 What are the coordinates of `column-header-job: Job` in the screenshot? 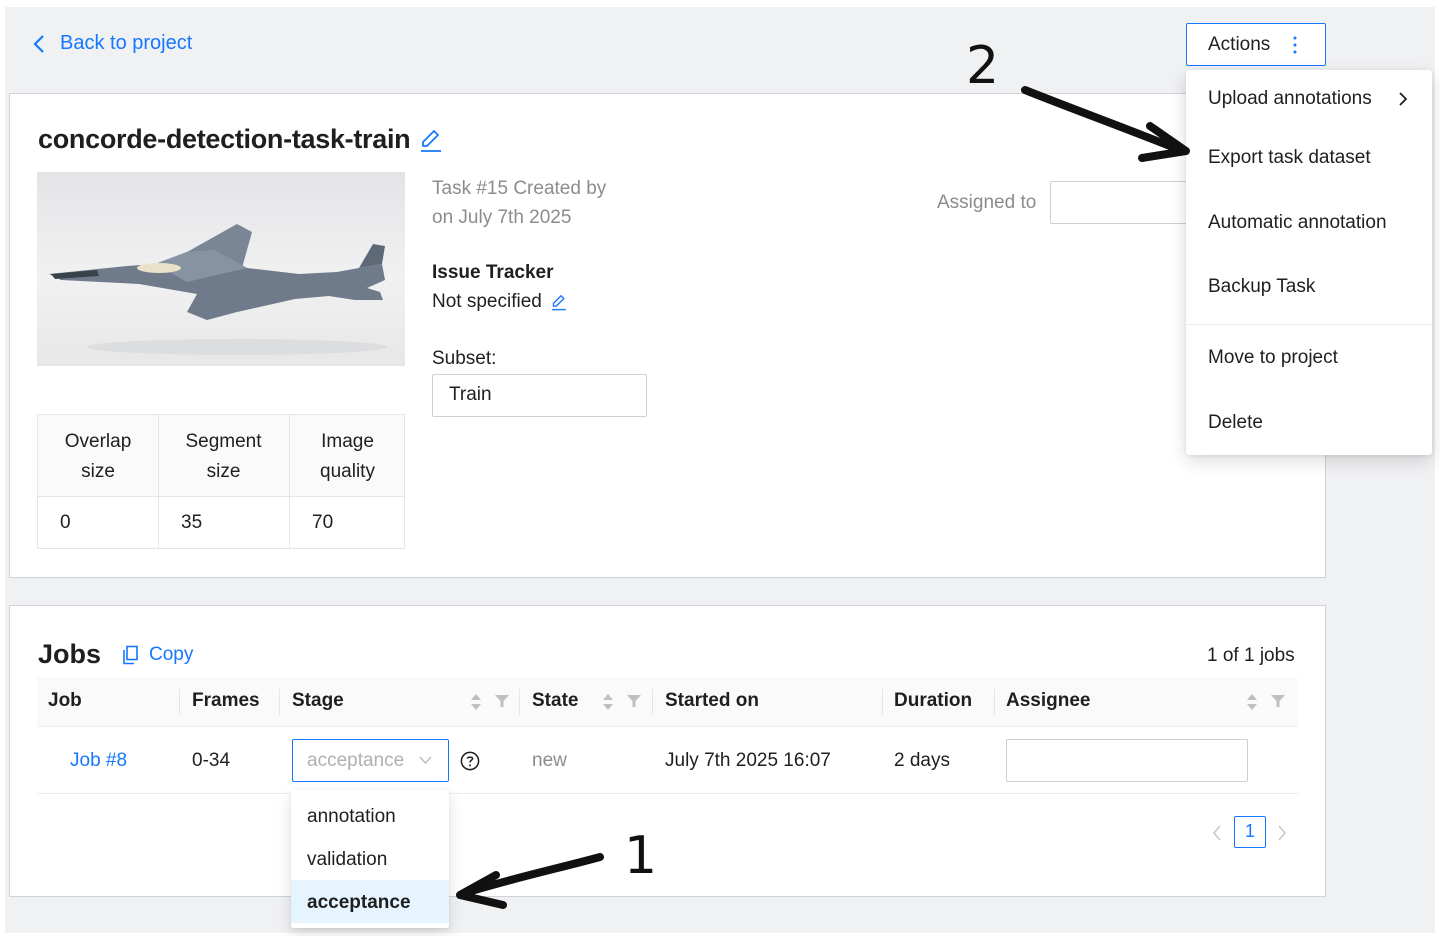 It's located at (65, 700).